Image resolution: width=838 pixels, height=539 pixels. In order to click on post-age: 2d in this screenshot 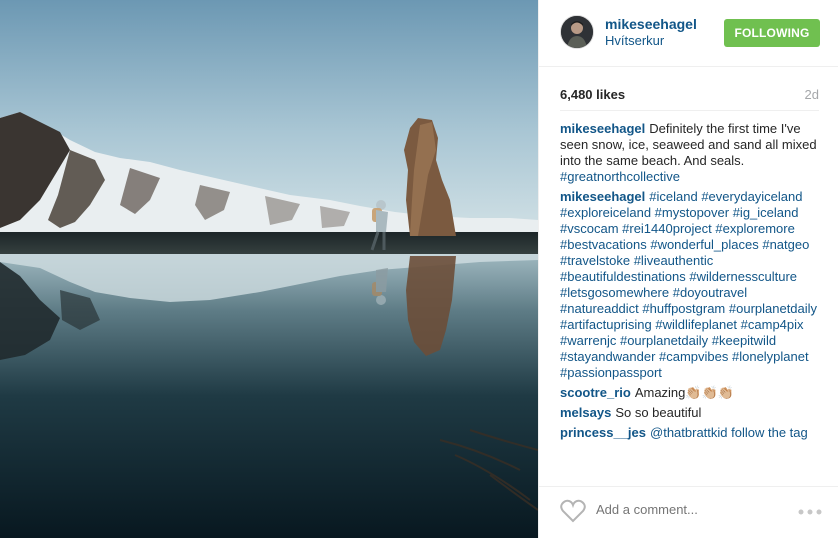, I will do `click(812, 94)`.